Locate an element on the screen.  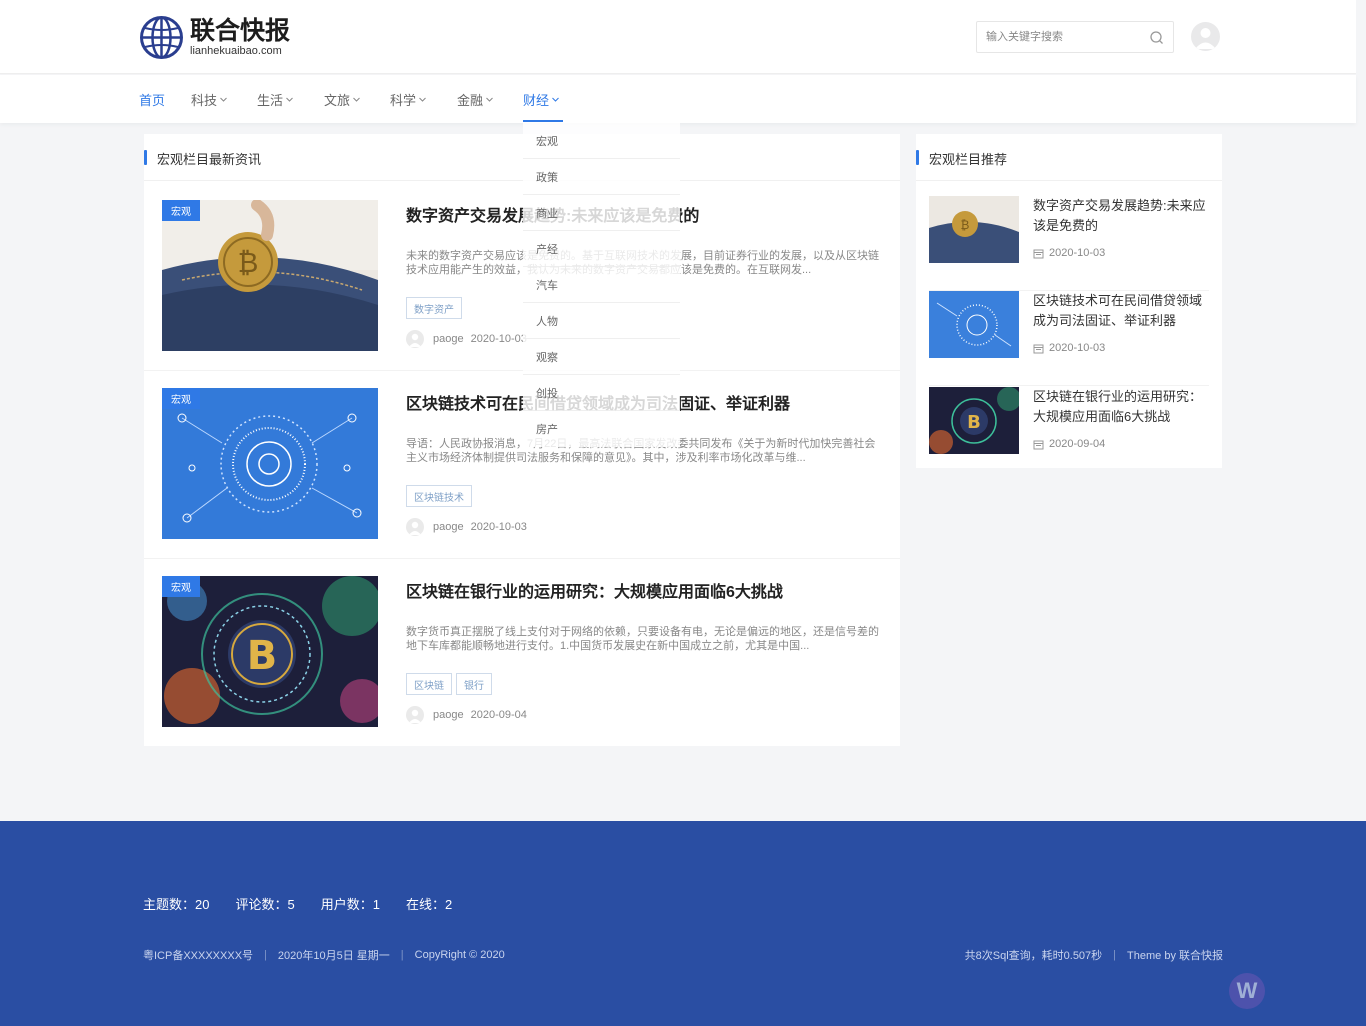
dropdown-item-observe: 观察 is located at coordinates (601, 357).